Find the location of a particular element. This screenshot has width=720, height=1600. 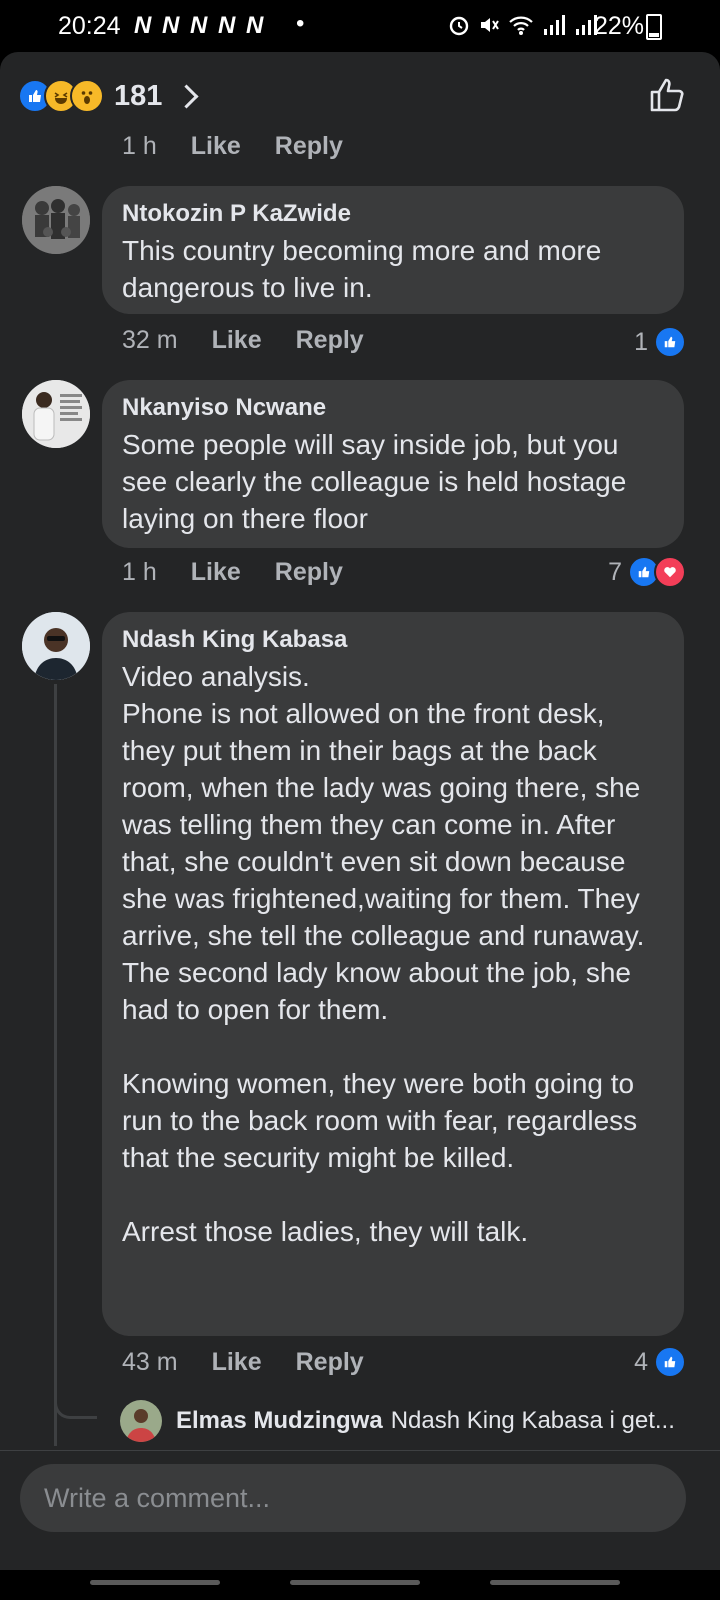

wow-icon is located at coordinates (87, 96).